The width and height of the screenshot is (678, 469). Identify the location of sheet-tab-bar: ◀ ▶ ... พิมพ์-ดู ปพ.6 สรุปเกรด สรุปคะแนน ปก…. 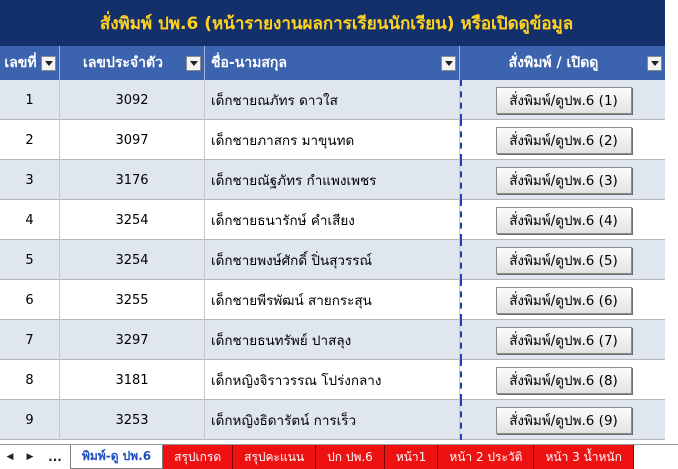
(339, 456).